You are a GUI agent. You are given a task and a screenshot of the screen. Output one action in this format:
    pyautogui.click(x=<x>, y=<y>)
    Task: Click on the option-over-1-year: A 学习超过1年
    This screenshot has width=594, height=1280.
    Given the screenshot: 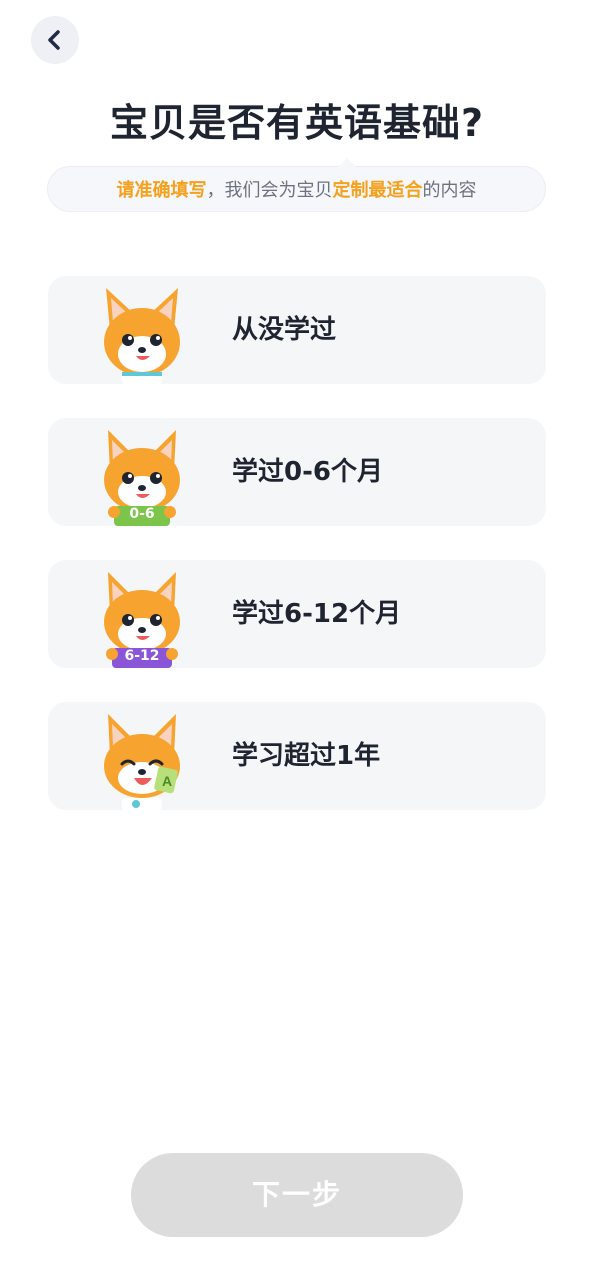 What is the action you would take?
    pyautogui.click(x=297, y=756)
    